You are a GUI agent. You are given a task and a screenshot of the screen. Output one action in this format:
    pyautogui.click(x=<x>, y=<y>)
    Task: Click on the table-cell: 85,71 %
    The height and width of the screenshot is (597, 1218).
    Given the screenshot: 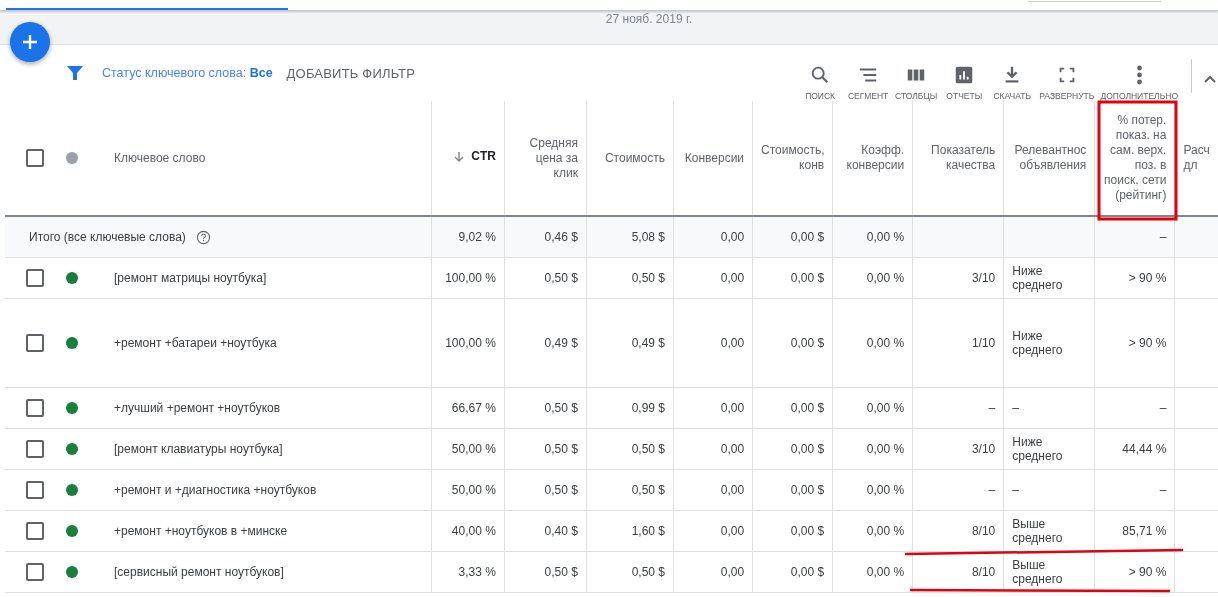 What is the action you would take?
    pyautogui.click(x=1144, y=531)
    